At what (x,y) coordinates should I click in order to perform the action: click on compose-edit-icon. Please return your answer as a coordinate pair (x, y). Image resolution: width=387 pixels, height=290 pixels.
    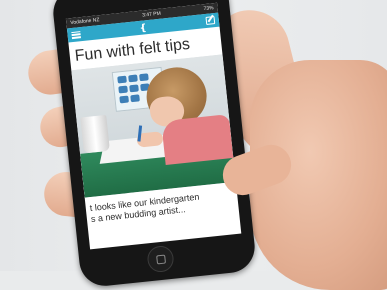
    Looking at the image, I should click on (210, 20).